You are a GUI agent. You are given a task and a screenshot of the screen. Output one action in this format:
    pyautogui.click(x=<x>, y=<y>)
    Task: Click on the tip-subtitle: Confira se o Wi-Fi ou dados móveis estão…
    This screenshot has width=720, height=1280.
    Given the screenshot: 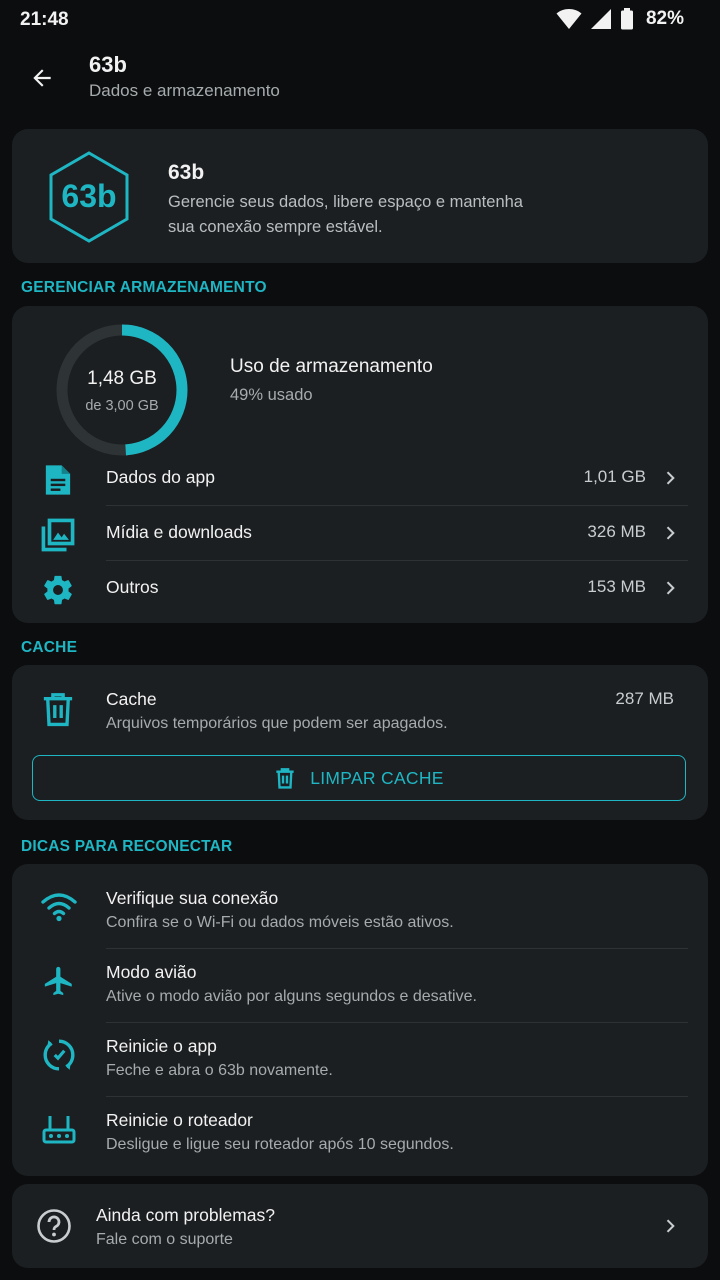 What is the action you would take?
    pyautogui.click(x=280, y=922)
    